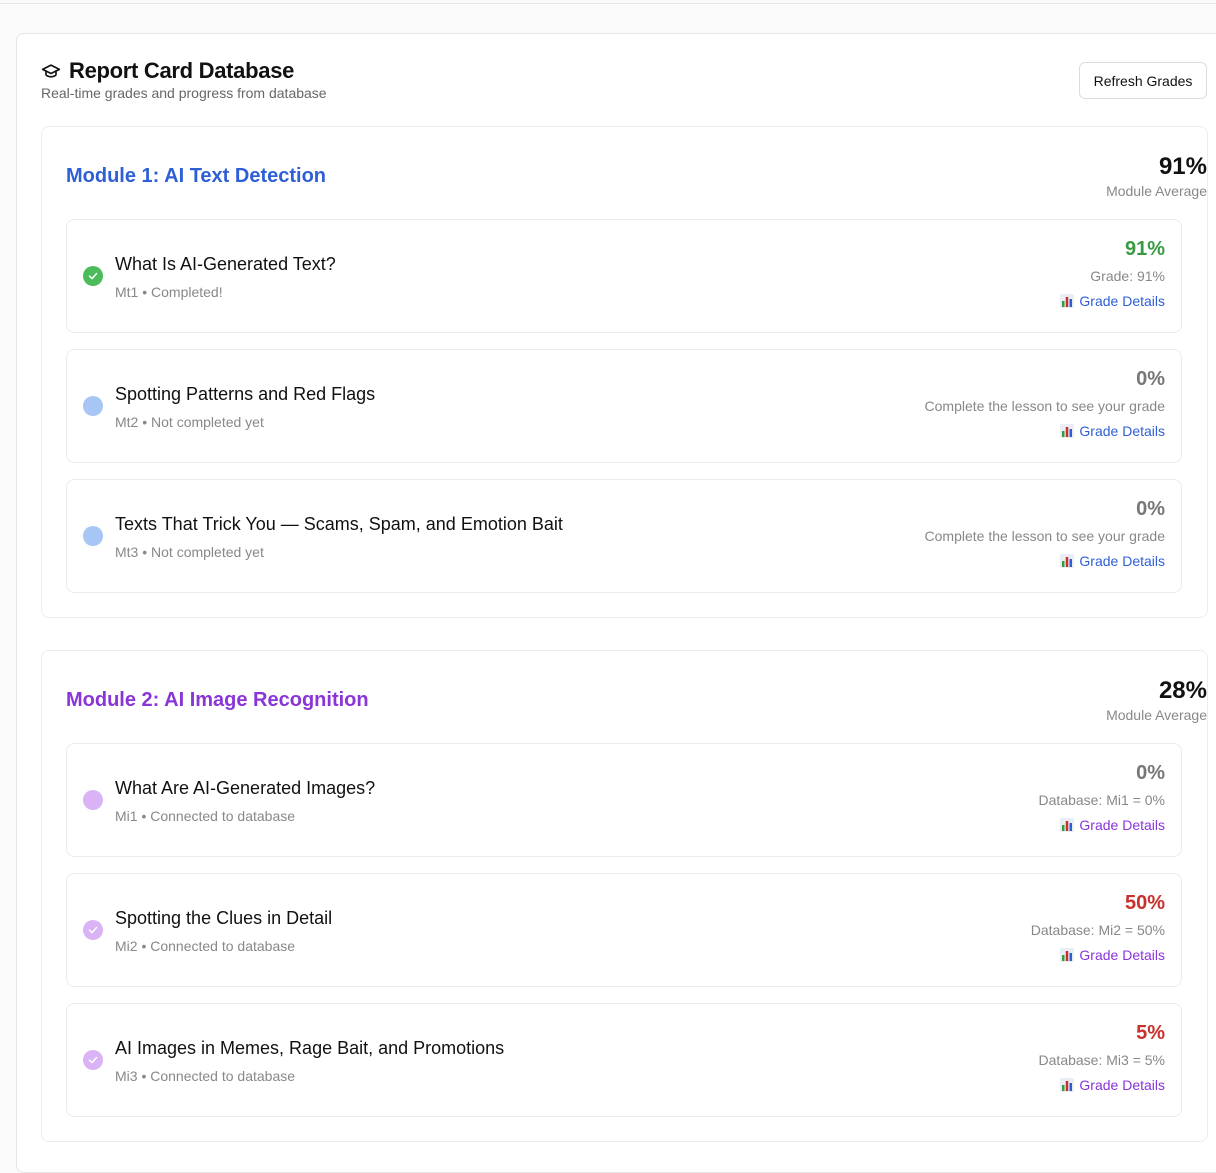 The height and width of the screenshot is (1173, 1216). What do you see at coordinates (1101, 800) in the screenshot?
I see `grade-note: Database: Mi1 = 0%` at bounding box center [1101, 800].